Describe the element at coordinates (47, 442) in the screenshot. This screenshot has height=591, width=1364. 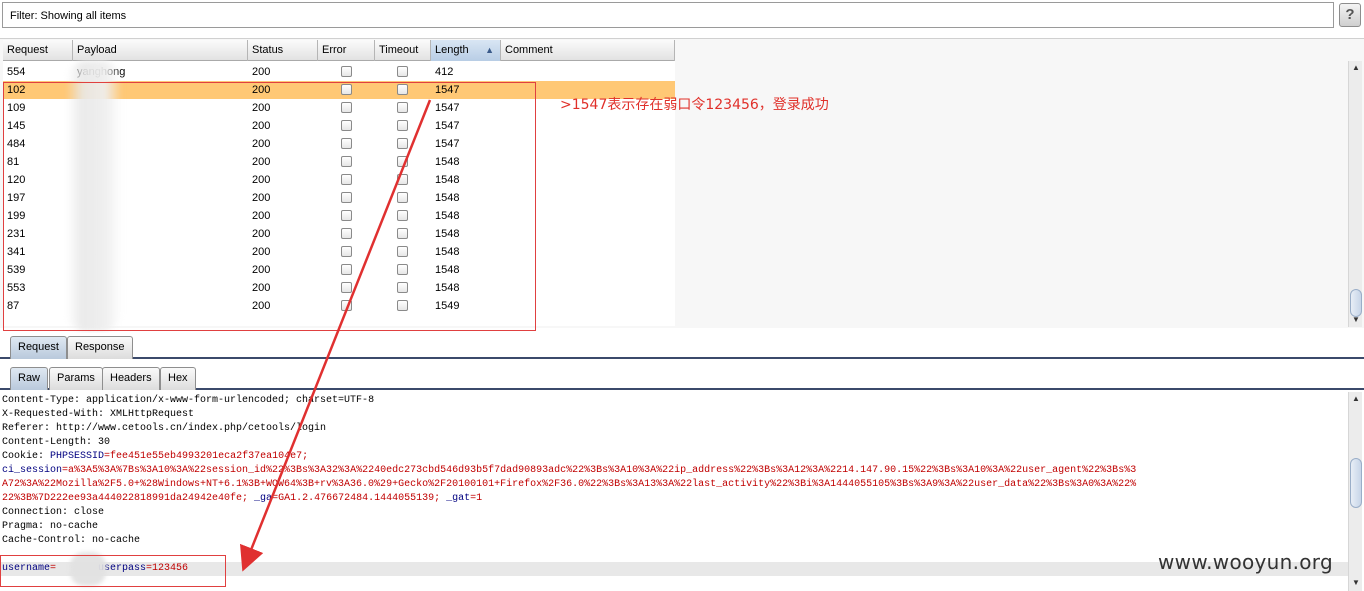
I see `header-key: Content-Length:` at that location.